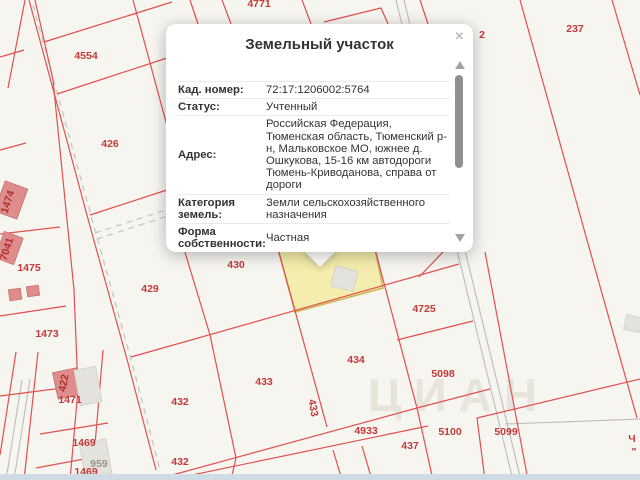  What do you see at coordinates (460, 65) in the screenshot?
I see `scroll-up-icon` at bounding box center [460, 65].